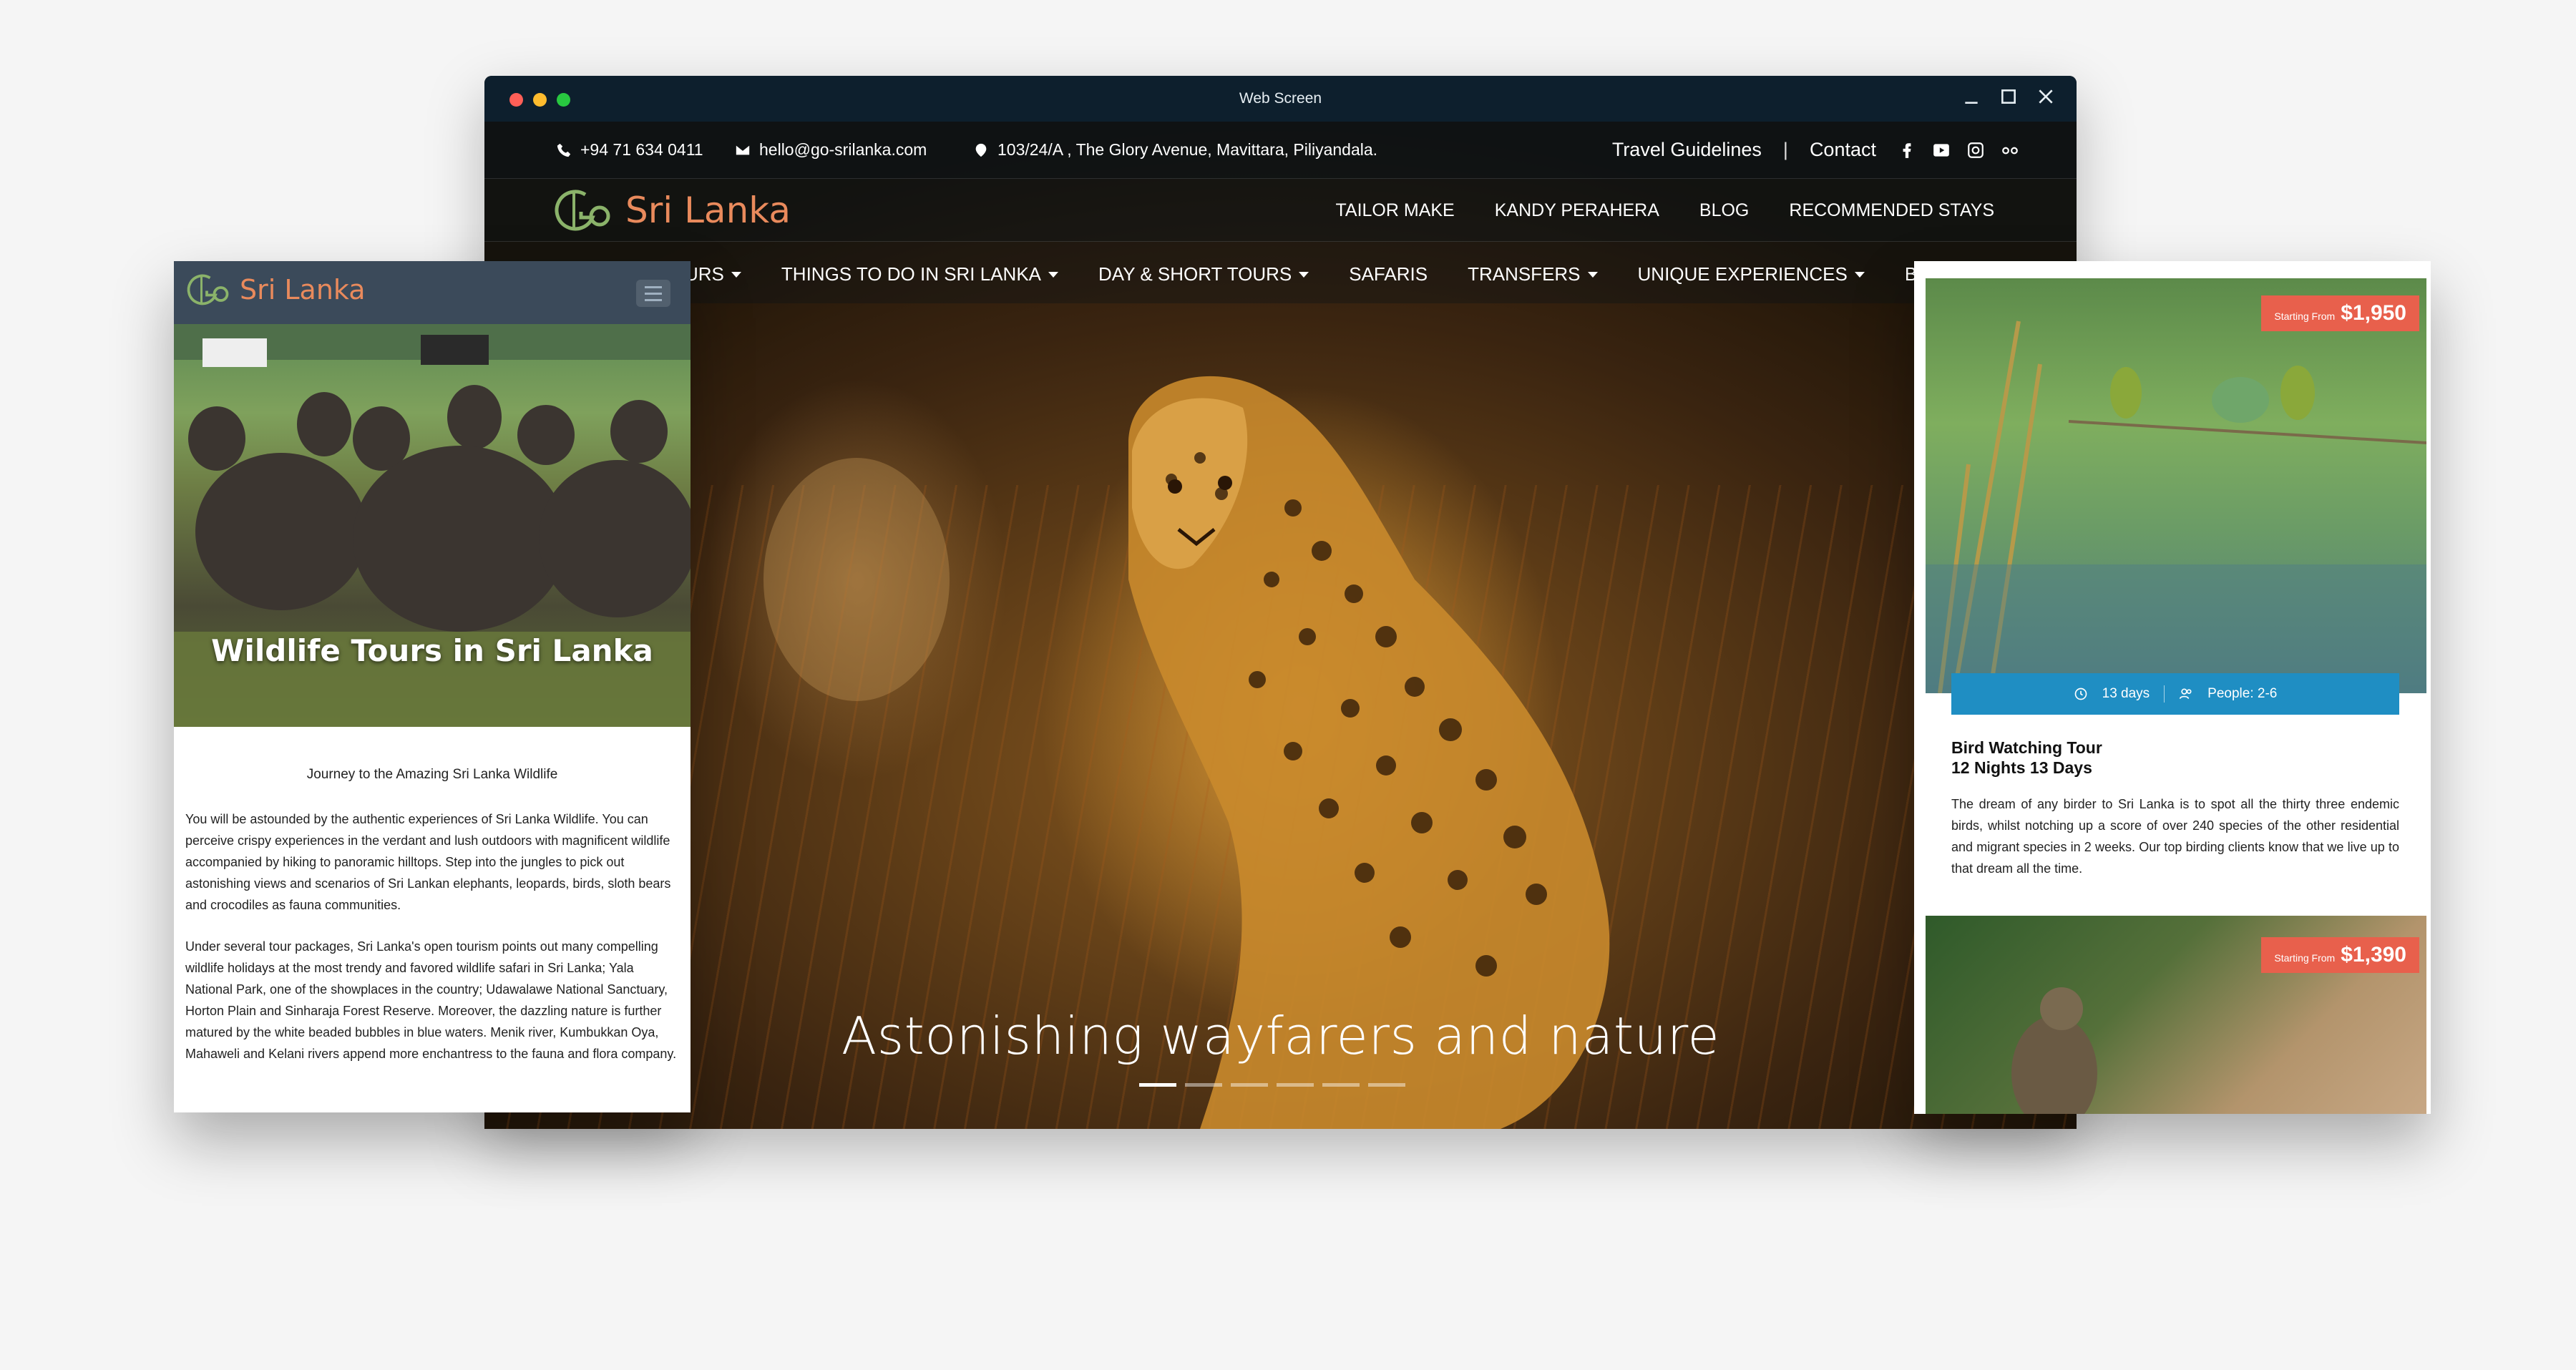  What do you see at coordinates (2176, 507) in the screenshot?
I see `birds-illustration` at bounding box center [2176, 507].